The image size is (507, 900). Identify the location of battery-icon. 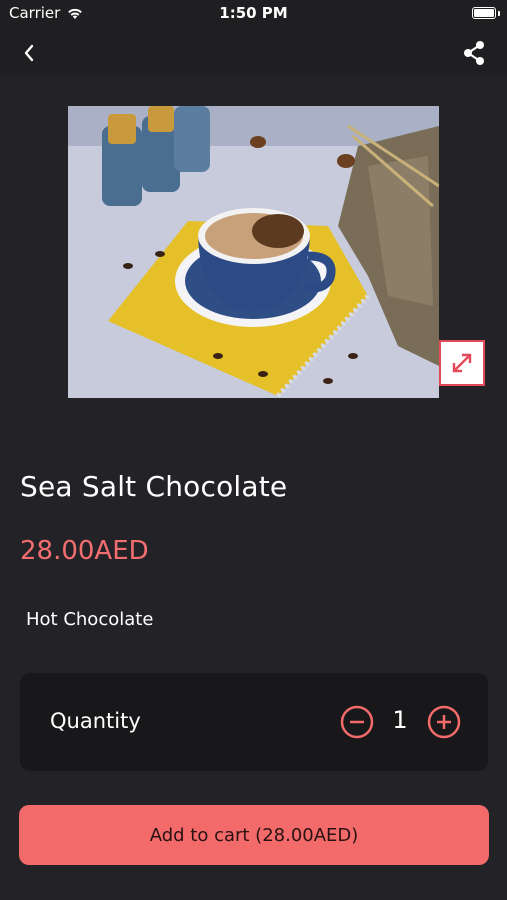
(484, 13).